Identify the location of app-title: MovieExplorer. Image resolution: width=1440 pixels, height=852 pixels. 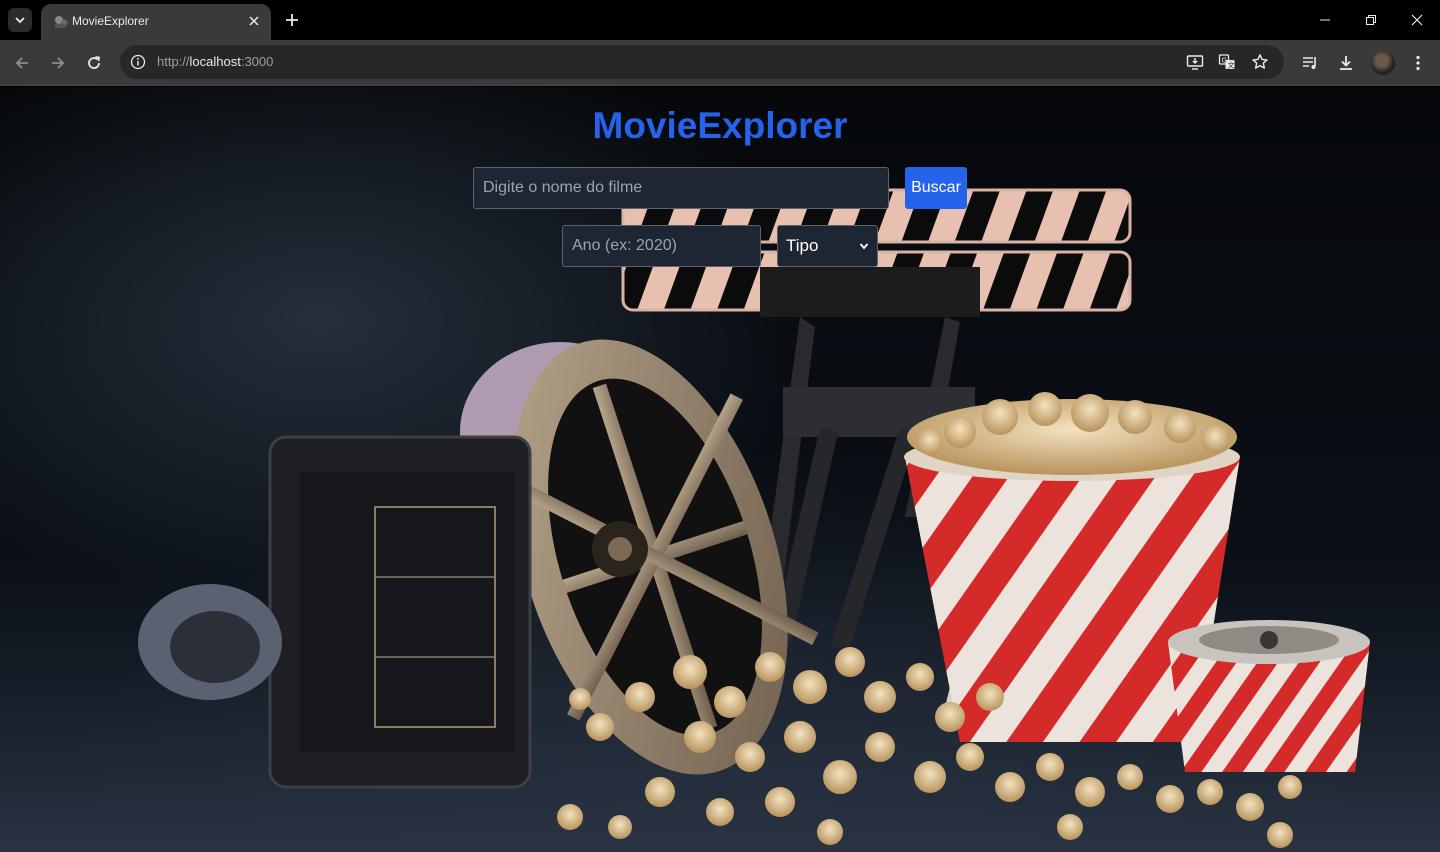
(720, 125).